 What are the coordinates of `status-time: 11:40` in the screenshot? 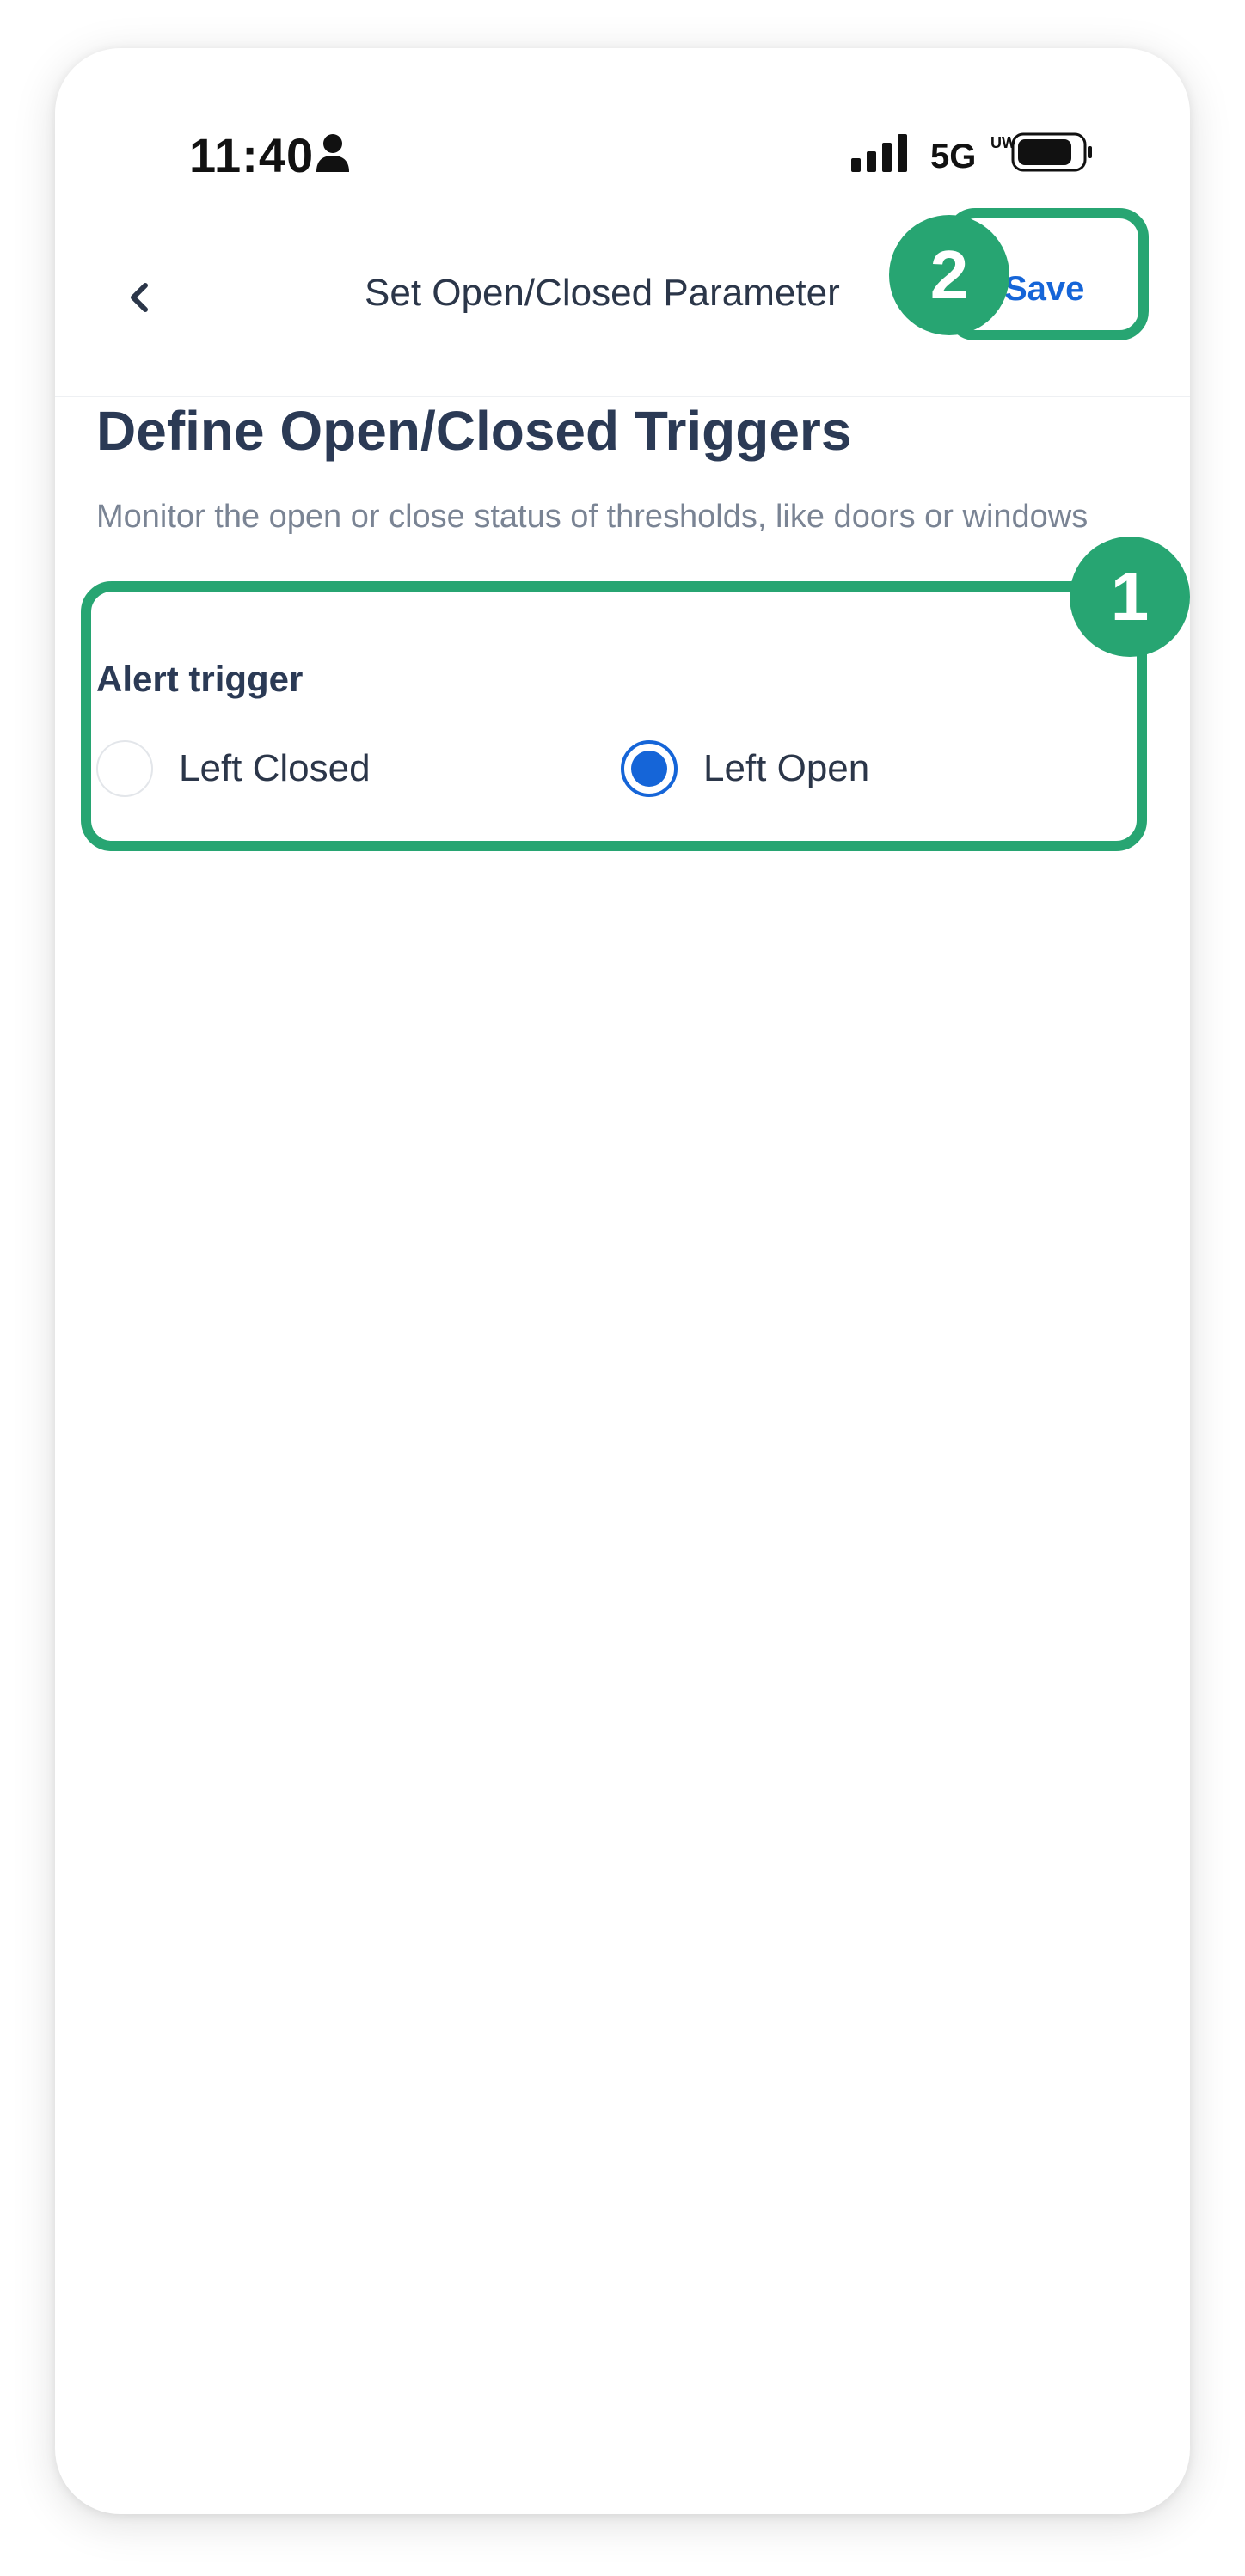 It's located at (252, 155).